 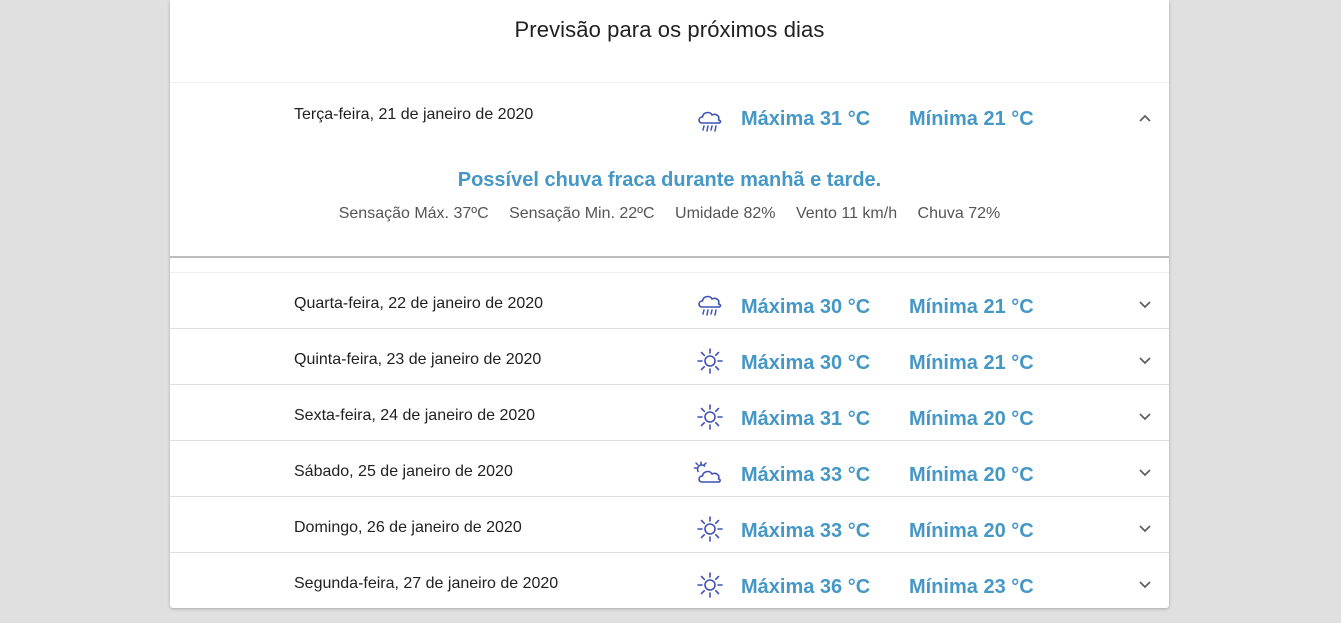 I want to click on day-date: Sábado, 25 de janeiro de 2020, so click(x=403, y=471).